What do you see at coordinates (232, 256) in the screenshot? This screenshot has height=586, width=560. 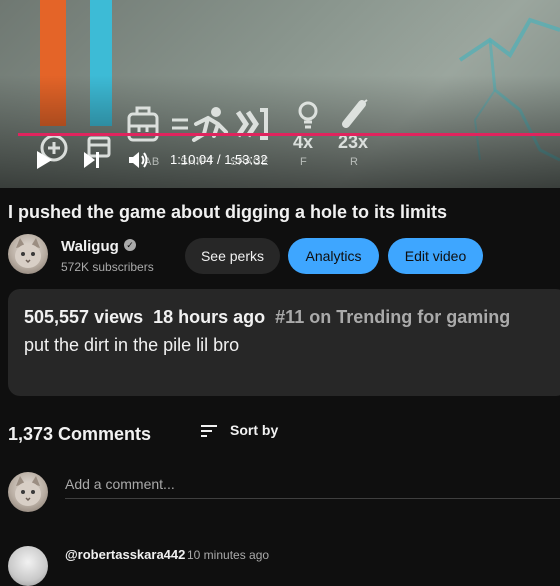 I see `see-perks-button: See perks` at bounding box center [232, 256].